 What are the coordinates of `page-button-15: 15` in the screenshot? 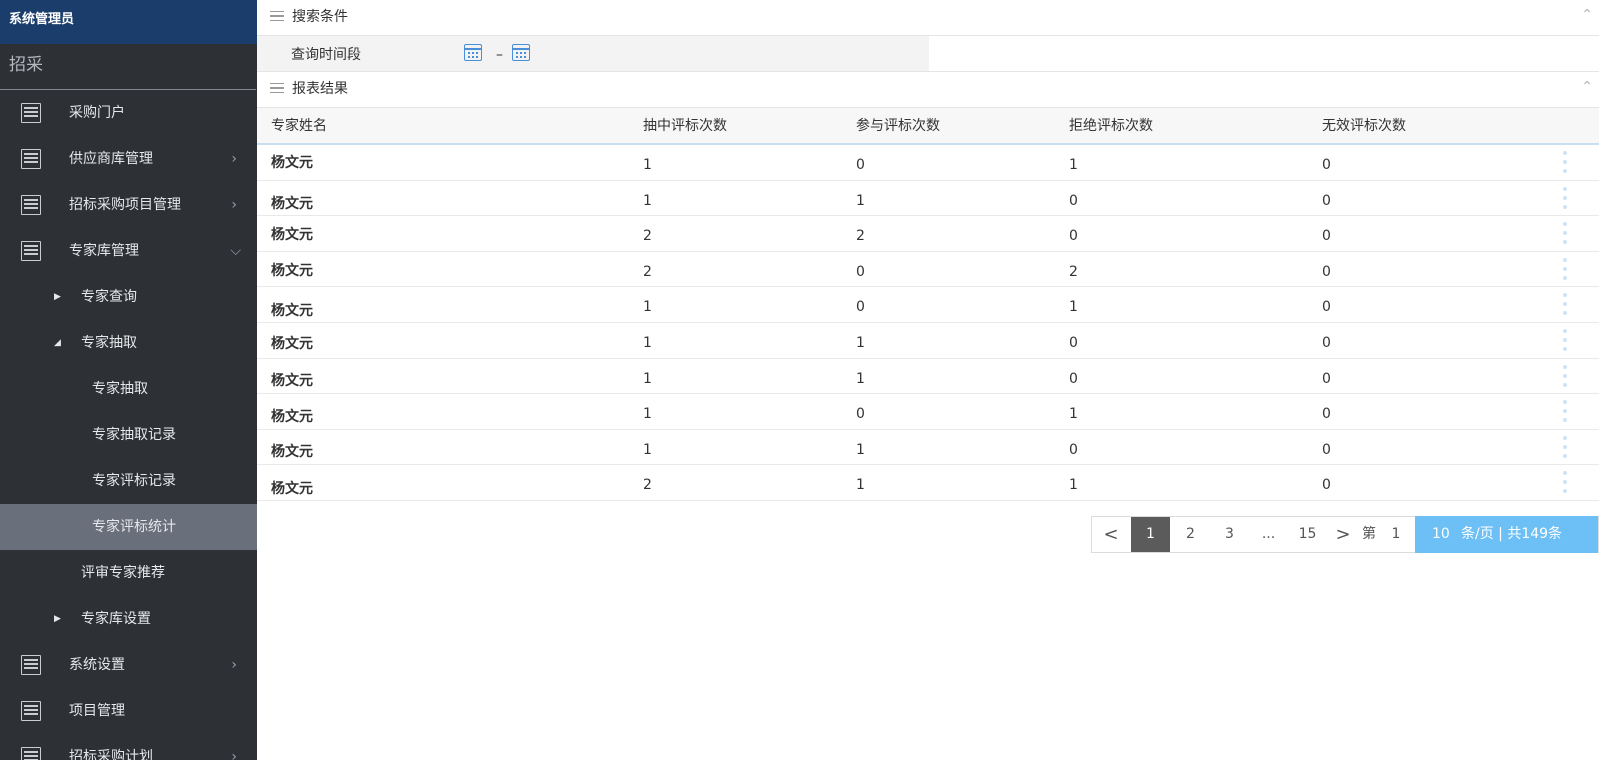 It's located at (1307, 534).